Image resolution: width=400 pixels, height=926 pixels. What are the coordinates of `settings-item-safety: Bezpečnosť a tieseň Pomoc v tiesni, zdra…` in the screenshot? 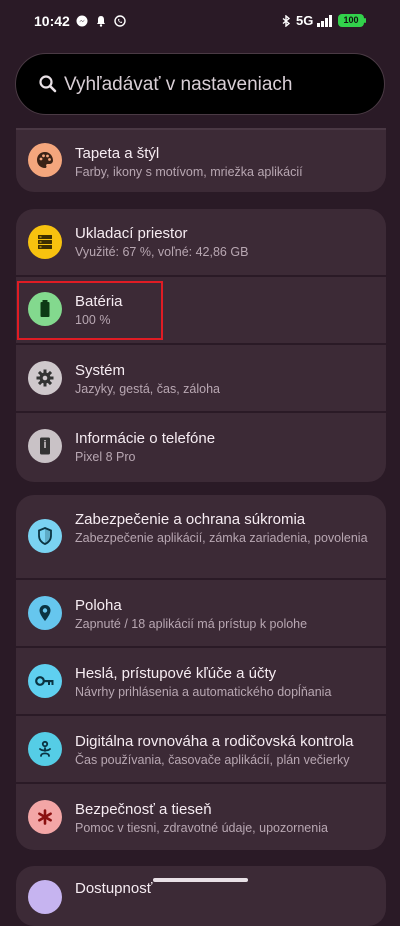 It's located at (201, 817).